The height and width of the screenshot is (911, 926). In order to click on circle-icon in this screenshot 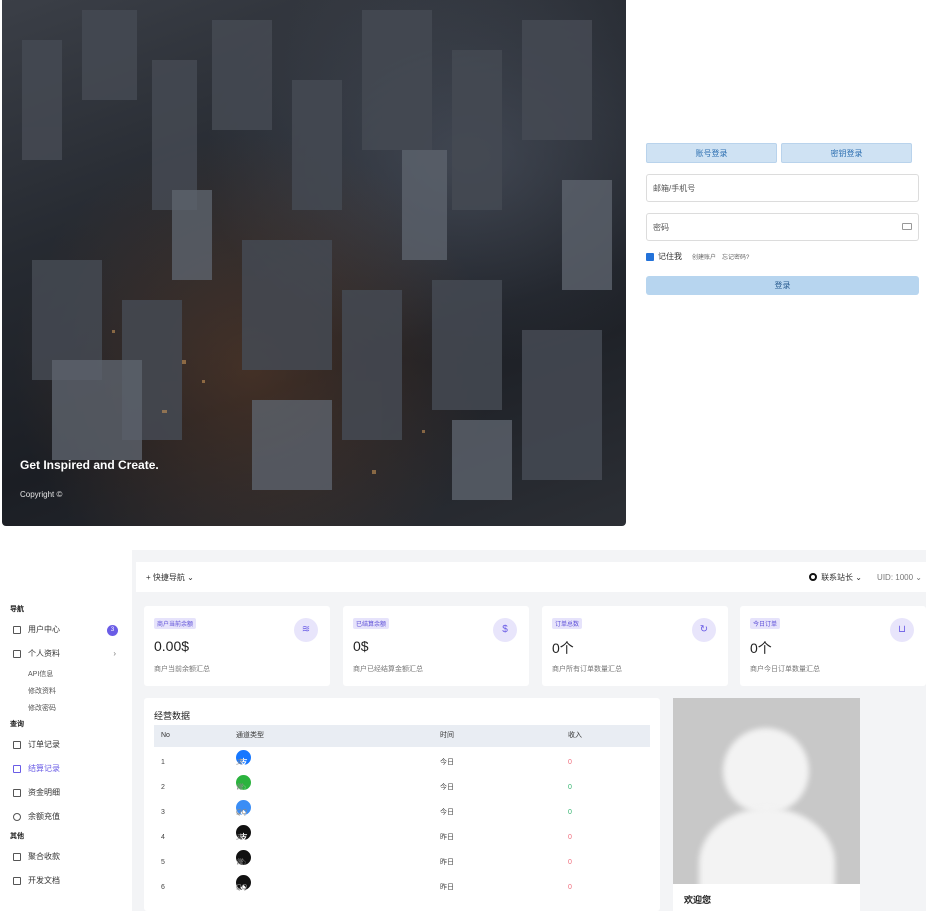, I will do `click(813, 577)`.